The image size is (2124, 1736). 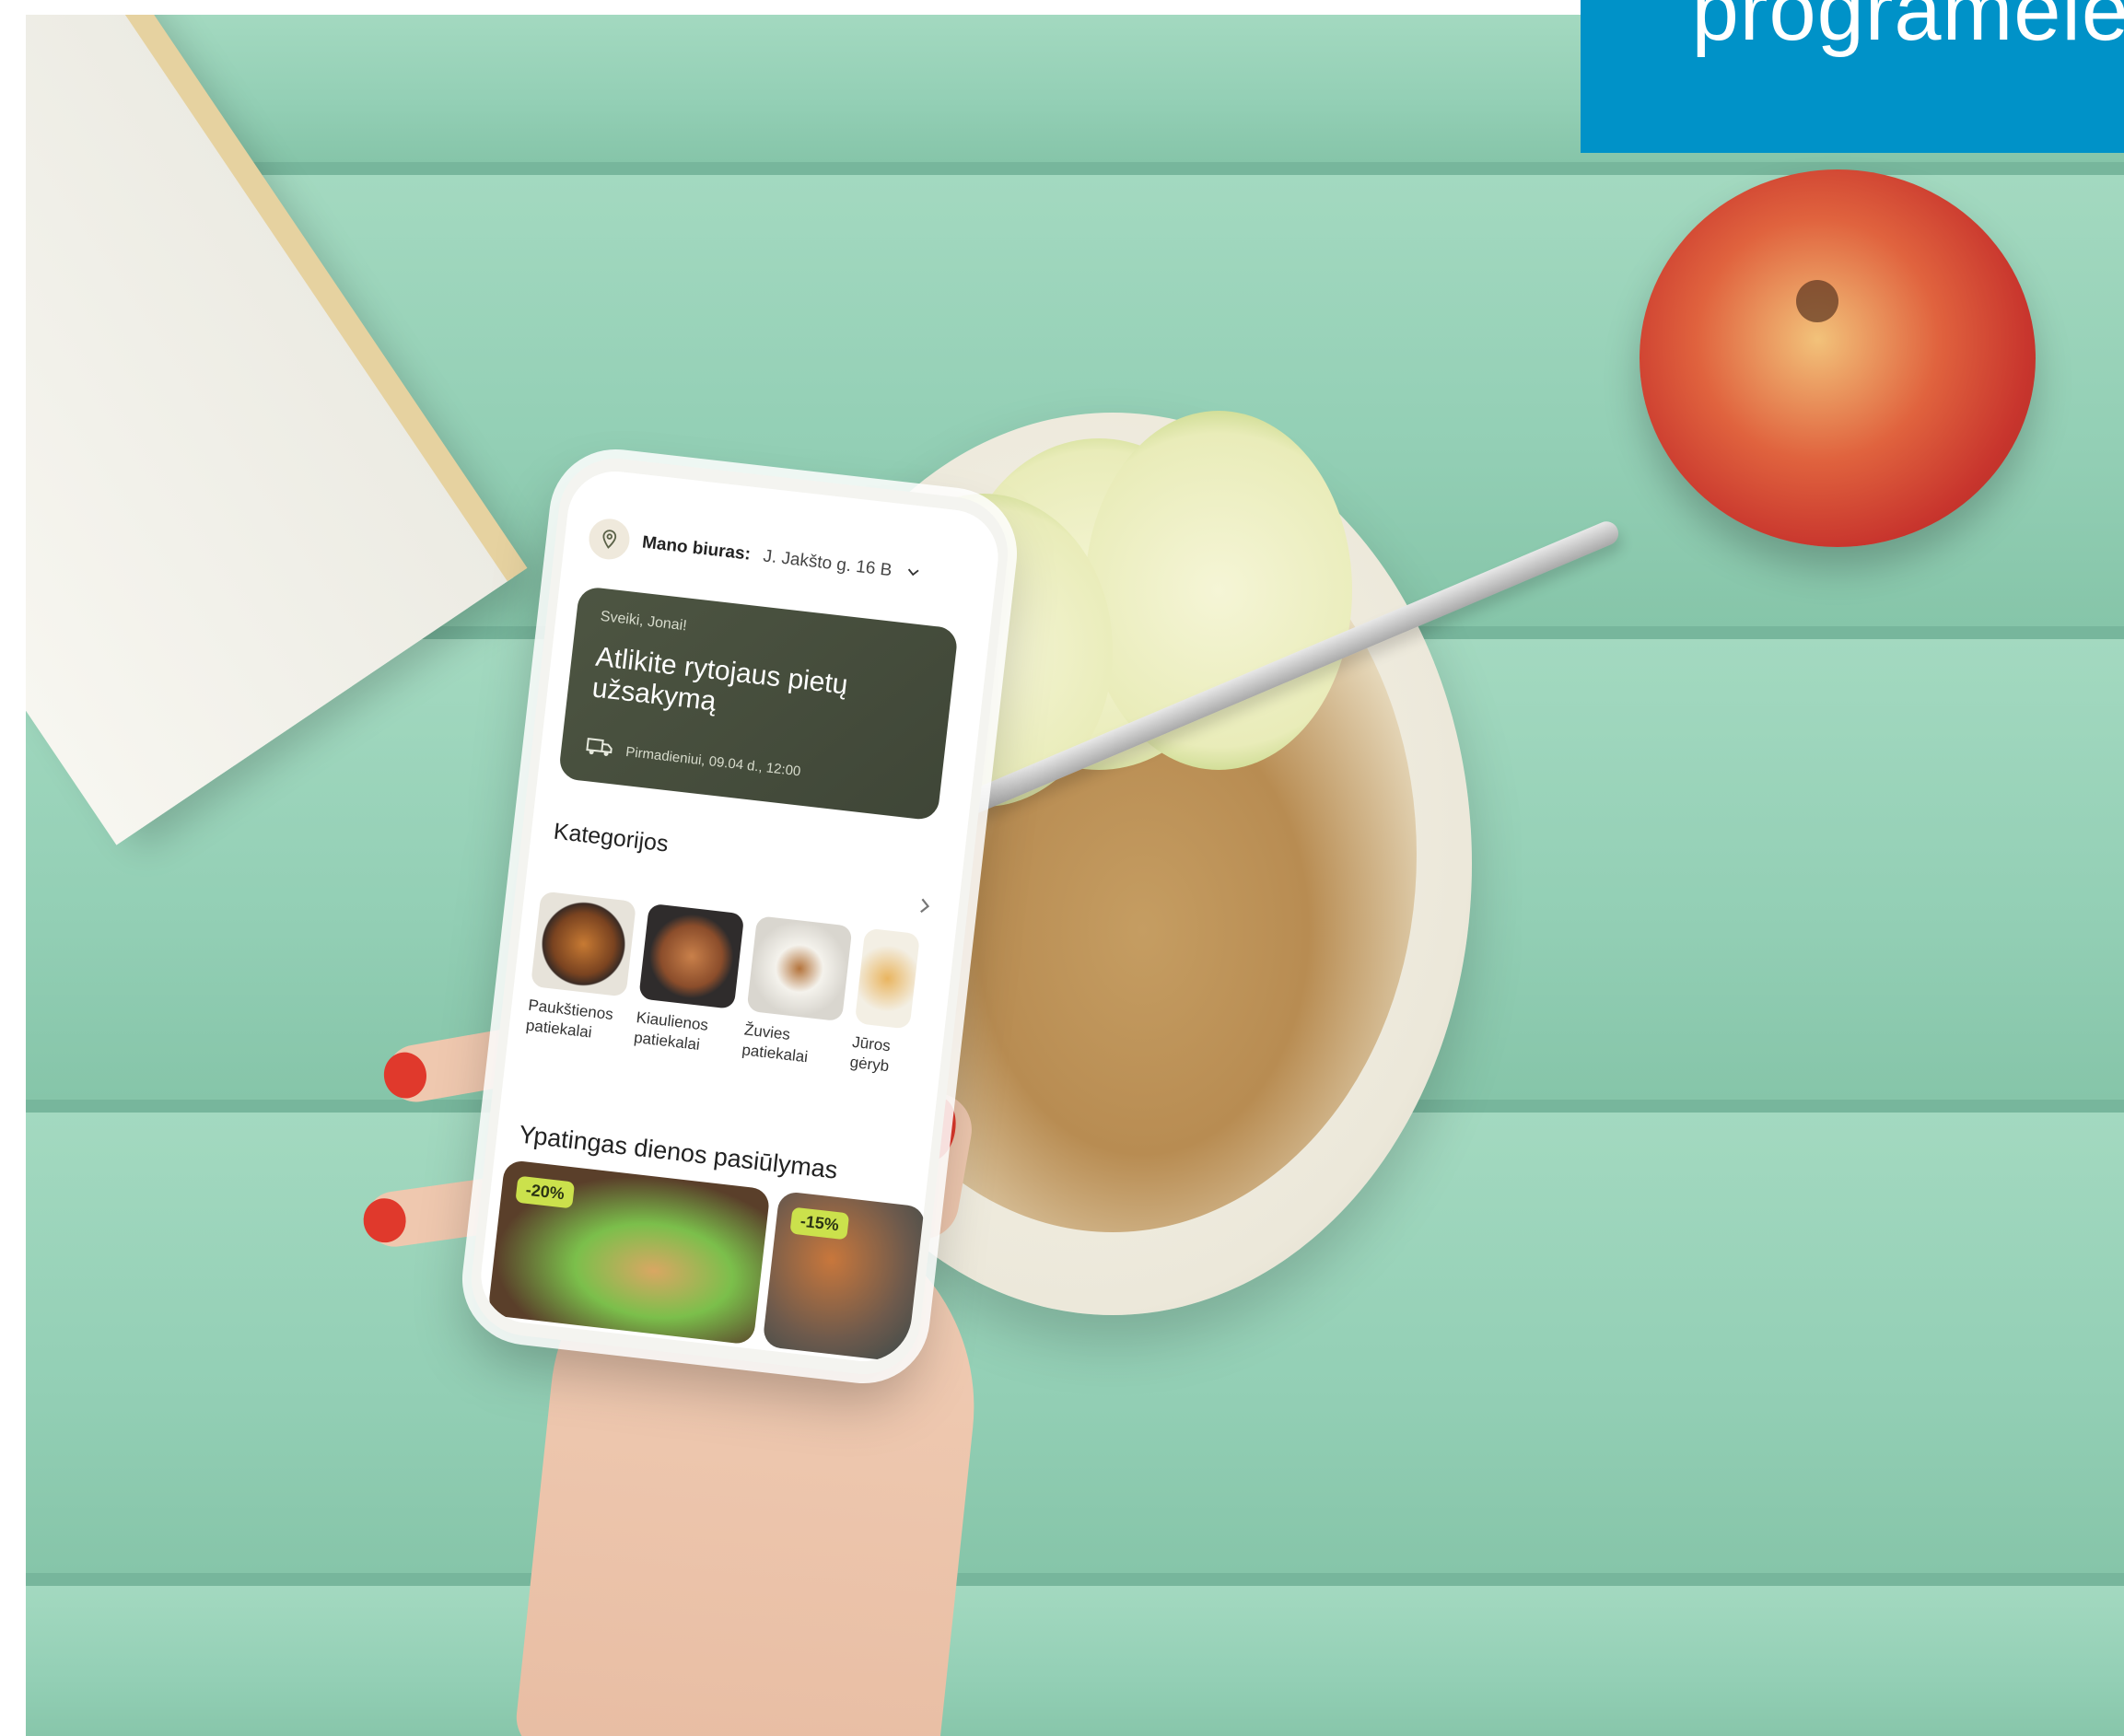 I want to click on greeting: Sveiki, Jonai!, so click(x=643, y=621).